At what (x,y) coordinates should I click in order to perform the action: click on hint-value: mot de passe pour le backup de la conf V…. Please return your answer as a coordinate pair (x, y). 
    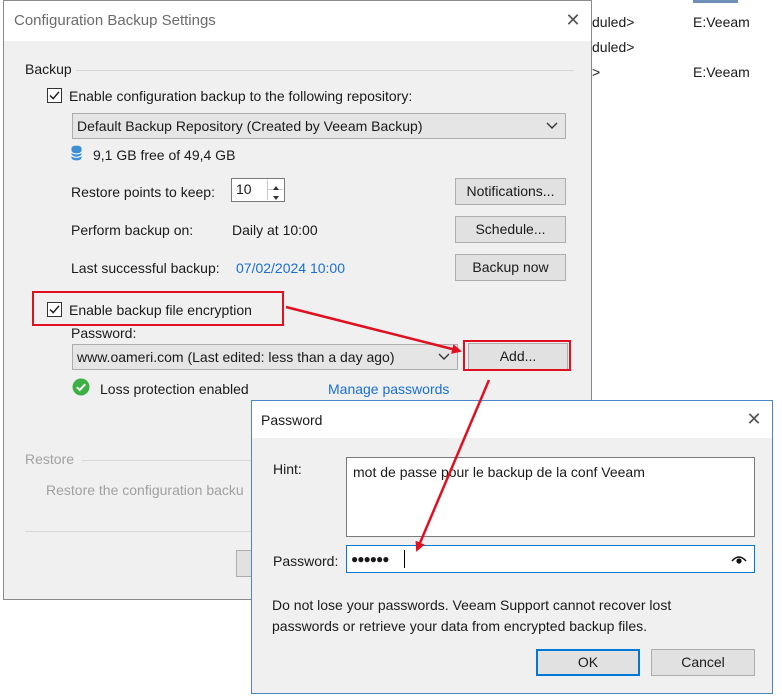
    Looking at the image, I should click on (499, 472).